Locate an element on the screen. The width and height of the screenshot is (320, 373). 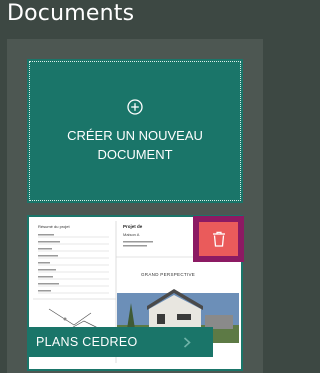
create-document-label: CRÉER UN NOUVEAU DOCUMENT is located at coordinates (135, 145).